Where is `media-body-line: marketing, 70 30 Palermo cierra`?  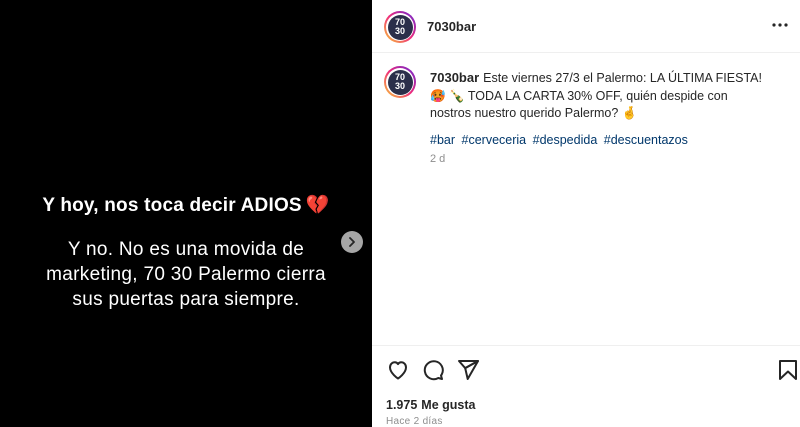 media-body-line: marketing, 70 30 Palermo cierra is located at coordinates (186, 274).